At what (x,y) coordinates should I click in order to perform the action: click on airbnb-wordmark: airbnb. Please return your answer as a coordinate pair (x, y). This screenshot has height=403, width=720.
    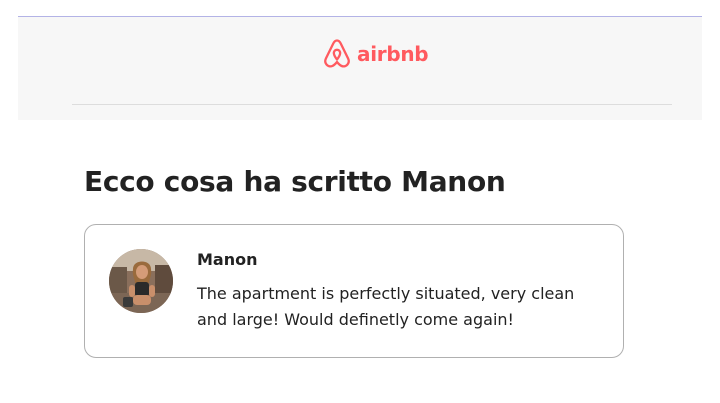
    Looking at the image, I should click on (393, 54).